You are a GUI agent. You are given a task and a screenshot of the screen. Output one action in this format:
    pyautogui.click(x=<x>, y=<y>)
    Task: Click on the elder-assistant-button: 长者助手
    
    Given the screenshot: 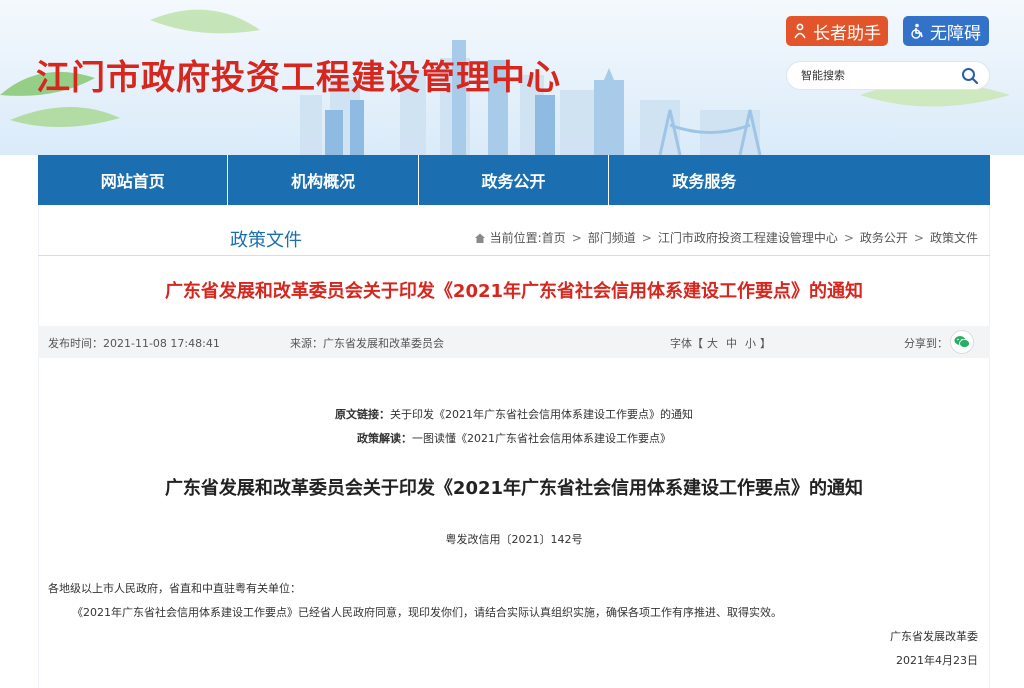 What is the action you would take?
    pyautogui.click(x=837, y=31)
    